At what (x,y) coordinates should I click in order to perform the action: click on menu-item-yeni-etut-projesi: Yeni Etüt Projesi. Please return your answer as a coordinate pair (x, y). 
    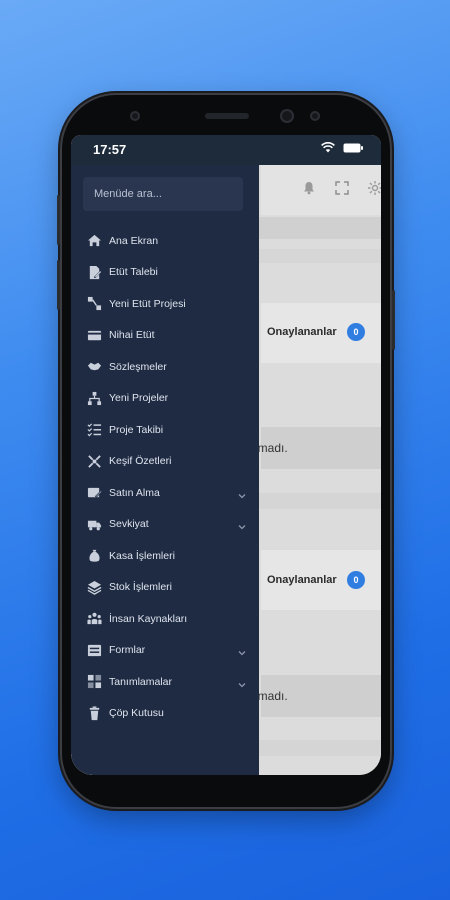
    Looking at the image, I should click on (165, 304).